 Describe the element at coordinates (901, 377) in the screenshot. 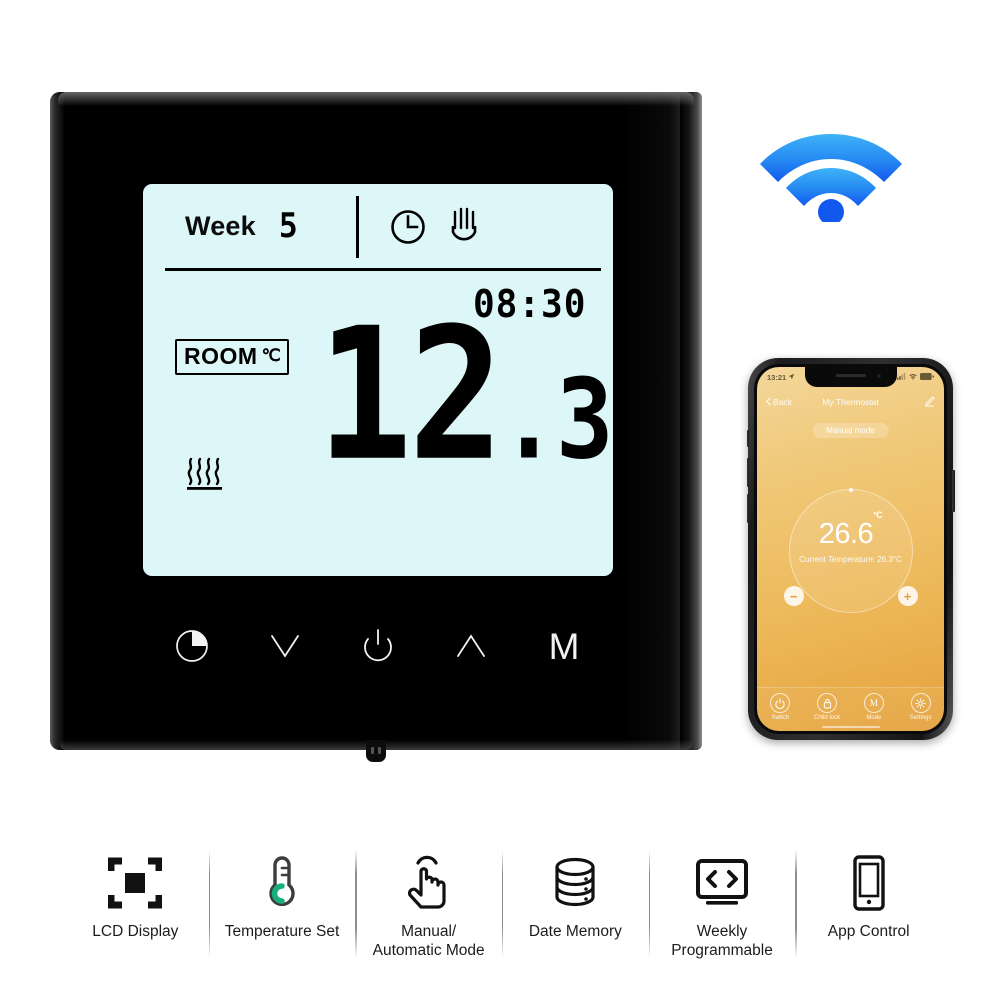

I see `cellular-signal-icon` at that location.